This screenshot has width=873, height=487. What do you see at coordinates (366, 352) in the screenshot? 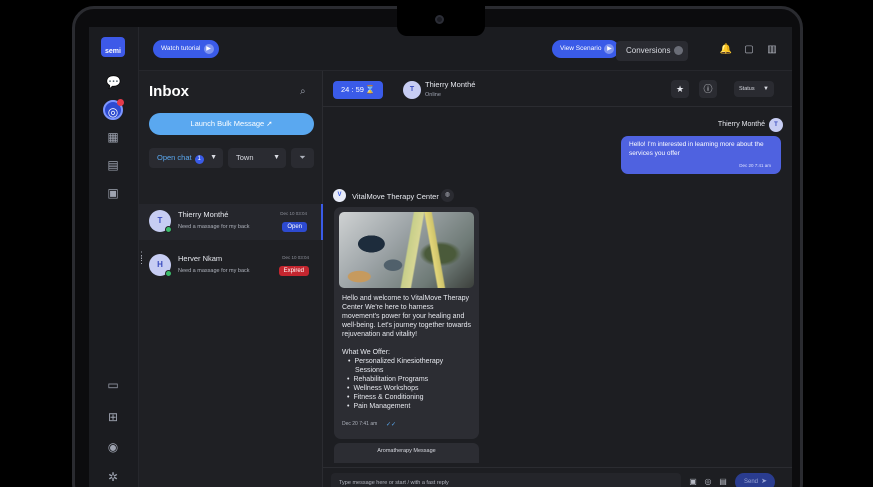
I see `offer-heading: What We Offer:` at bounding box center [366, 352].